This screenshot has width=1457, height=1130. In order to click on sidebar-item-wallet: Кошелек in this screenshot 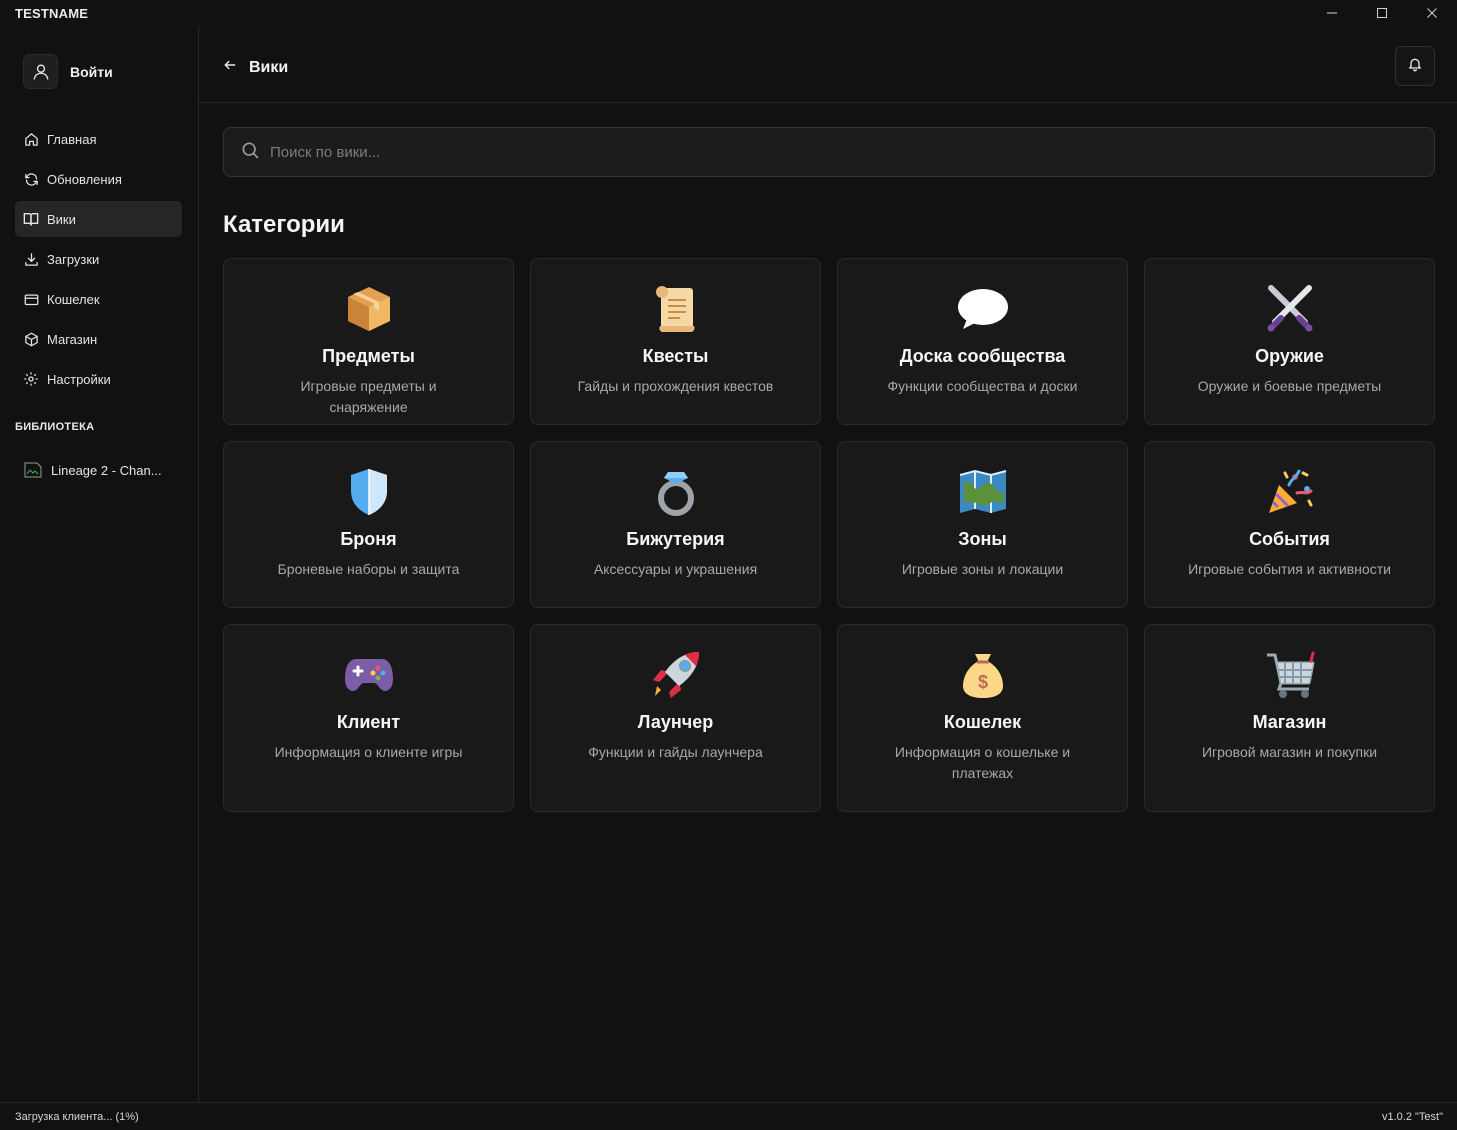, I will do `click(98, 299)`.